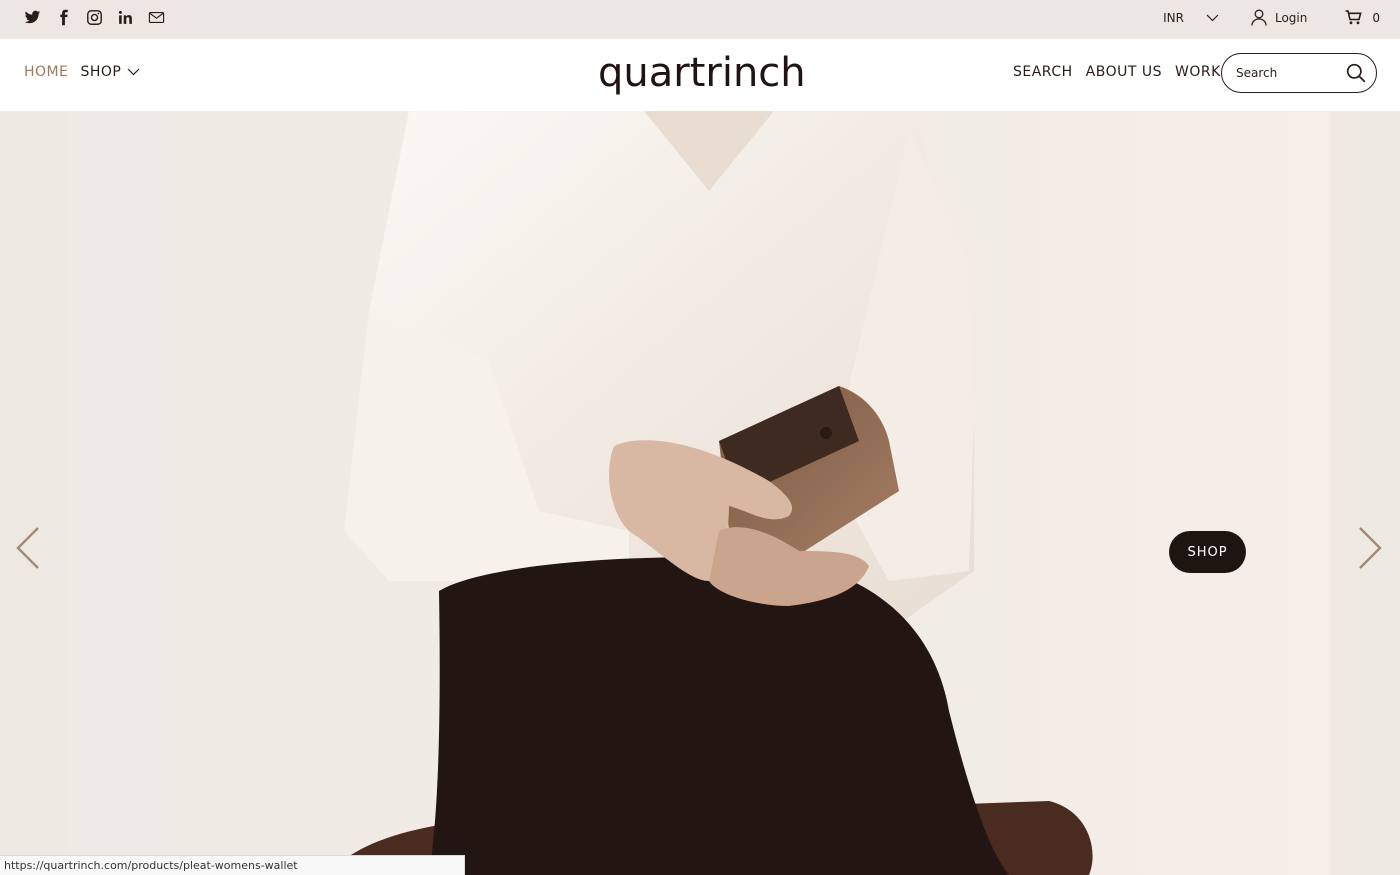 The image size is (1400, 875). I want to click on nav-shop-label: SHOP, so click(101, 72).